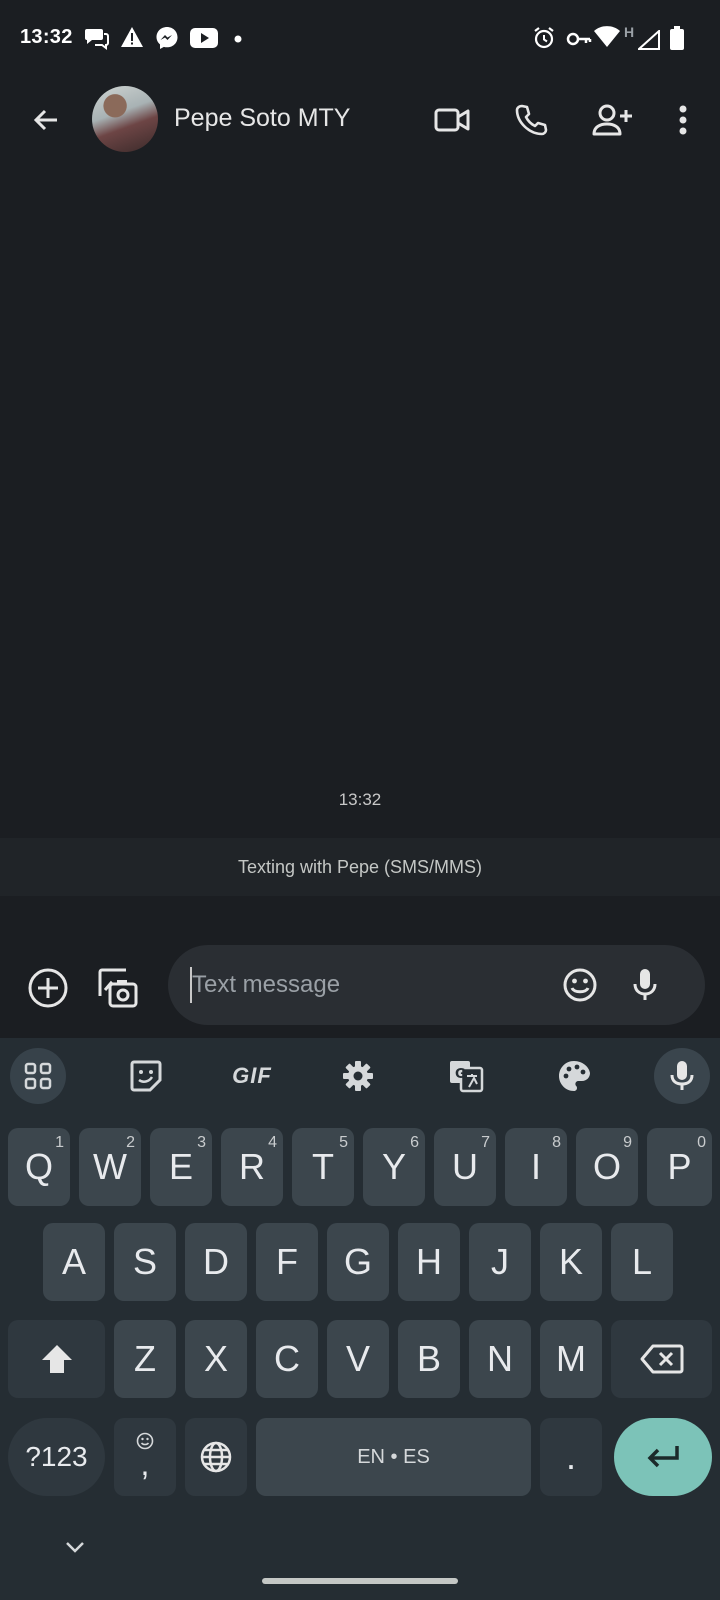  I want to click on key-label: P, so click(679, 1166).